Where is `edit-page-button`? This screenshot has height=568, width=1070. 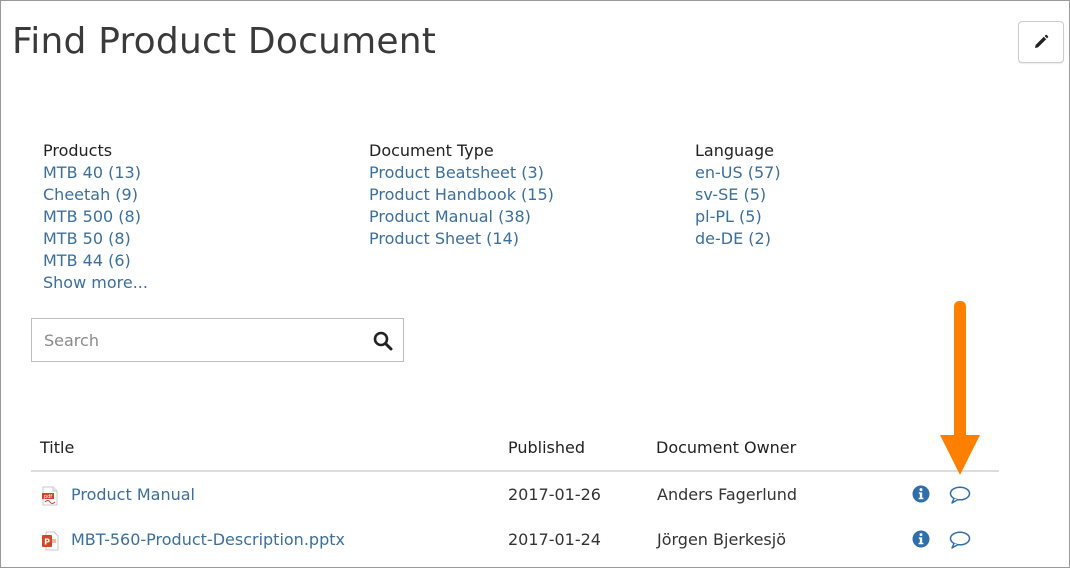
edit-page-button is located at coordinates (1041, 42).